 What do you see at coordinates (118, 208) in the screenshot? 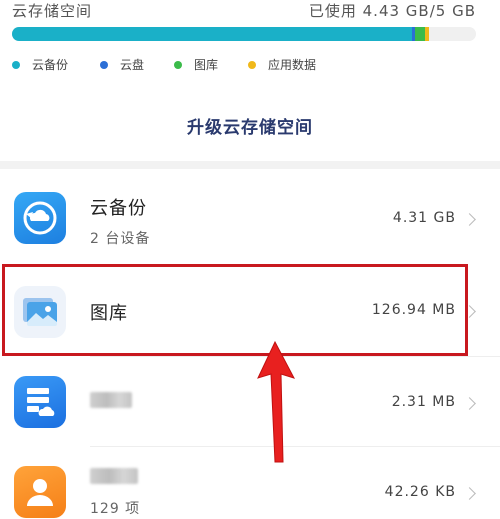
I see `row-title: 云备份` at bounding box center [118, 208].